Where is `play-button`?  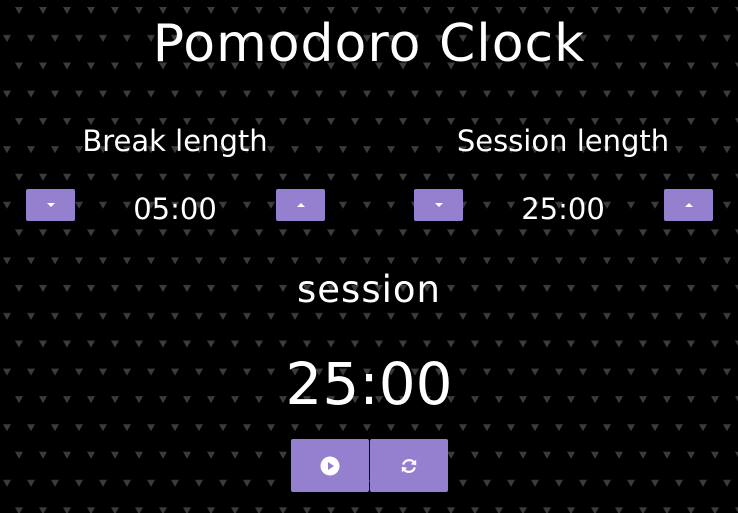
play-button is located at coordinates (330, 465).